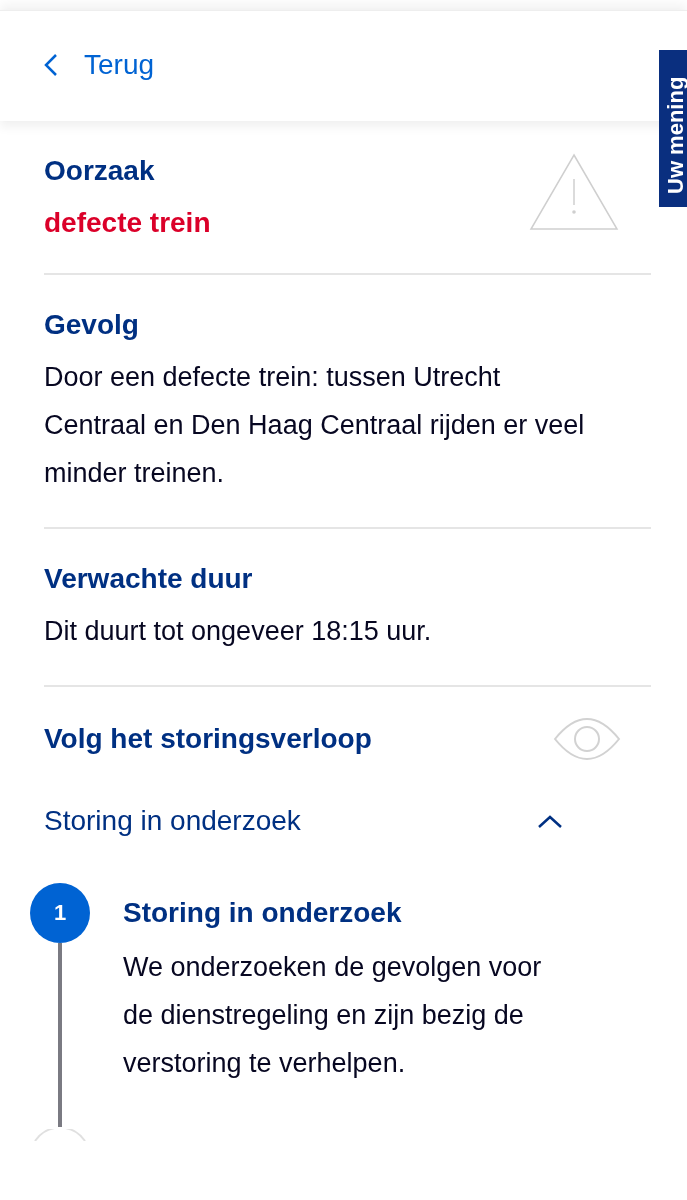 This screenshot has width=687, height=1200. I want to click on section-title: Volg het storingsverloop, so click(208, 739).